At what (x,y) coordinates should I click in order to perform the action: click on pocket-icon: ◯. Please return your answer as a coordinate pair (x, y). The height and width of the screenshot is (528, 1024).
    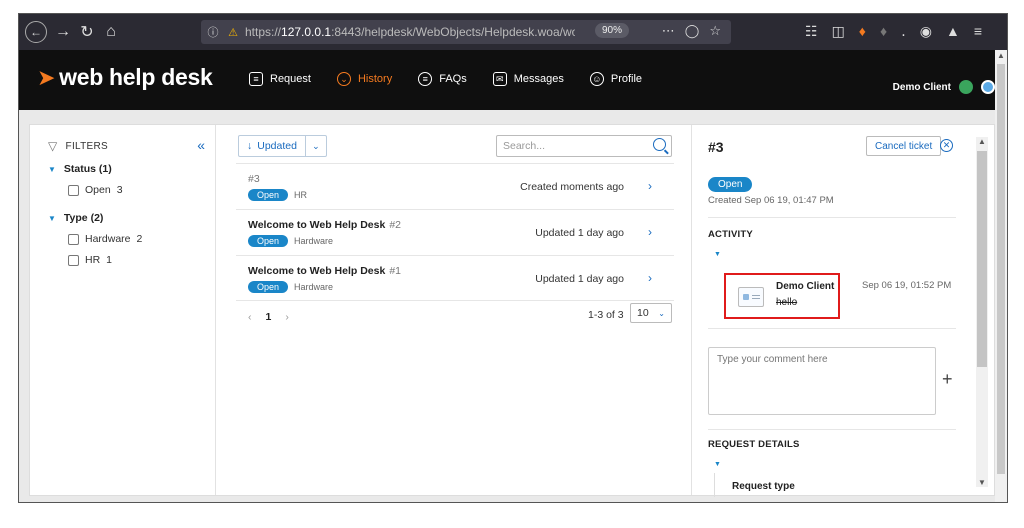
    Looking at the image, I should click on (692, 31).